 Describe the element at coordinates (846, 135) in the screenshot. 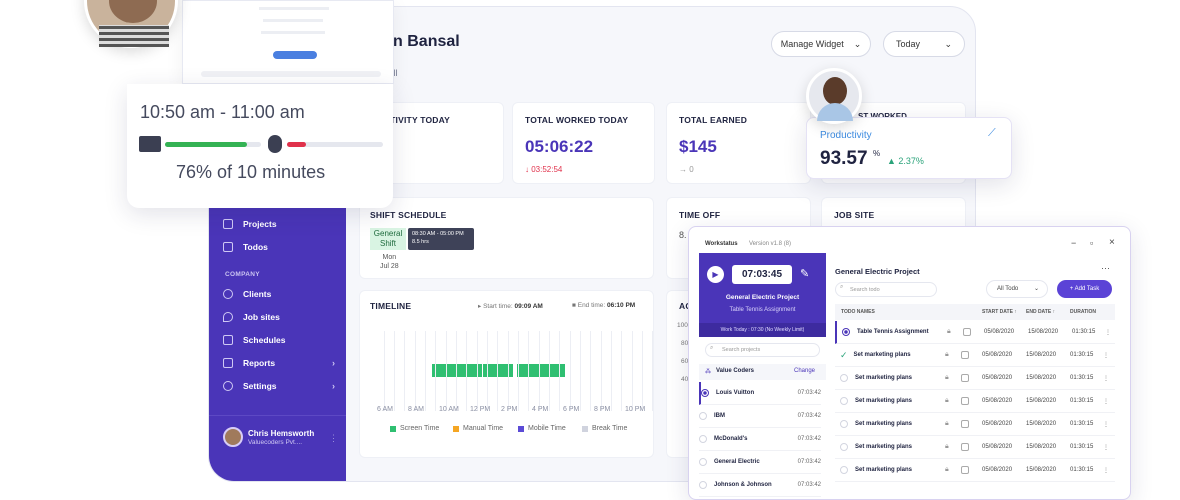

I see `productivity-label: Productivity` at that location.